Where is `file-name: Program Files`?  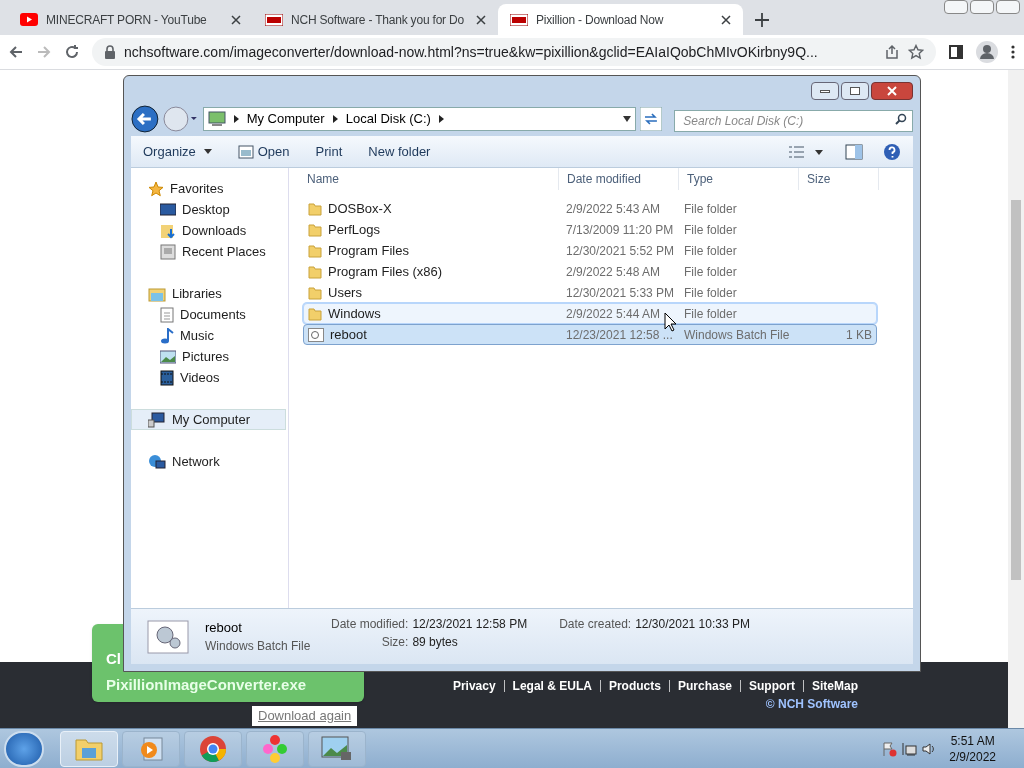
file-name: Program Files is located at coordinates (368, 250).